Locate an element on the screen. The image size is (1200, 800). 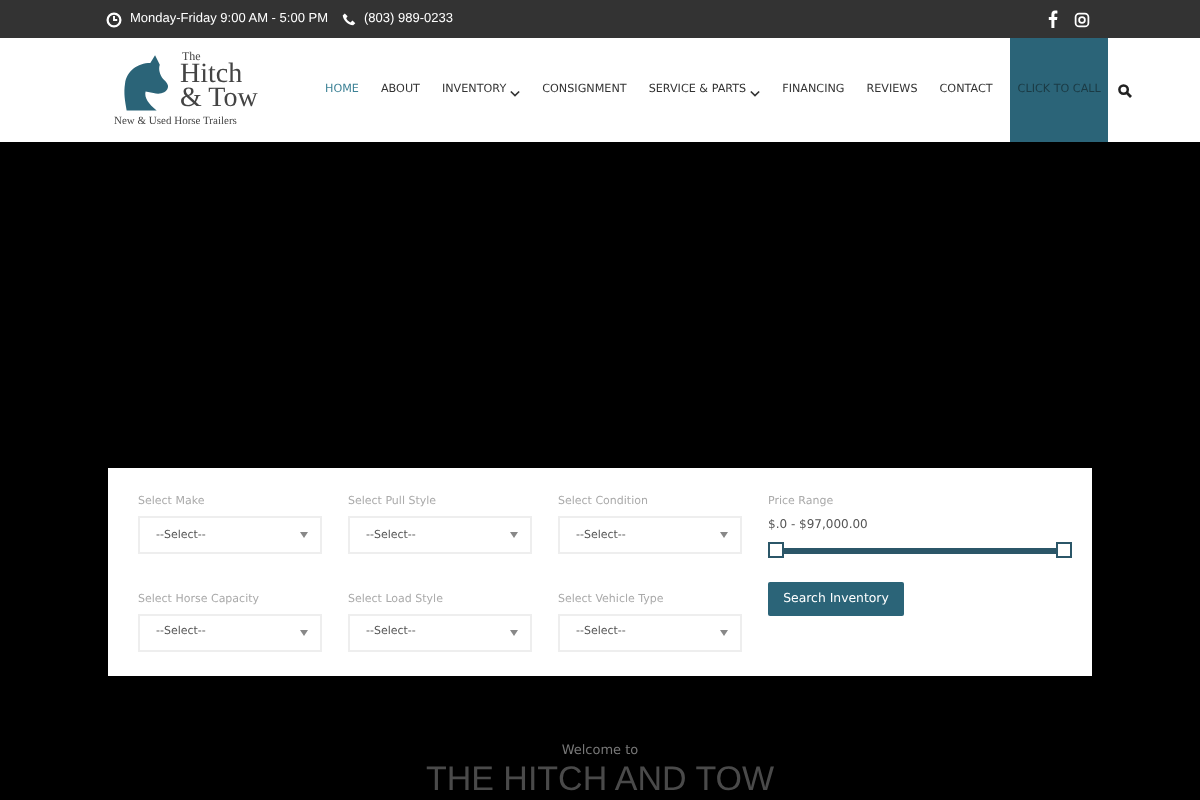
site-heading: THE HITCH AND TOW is located at coordinates (600, 780).